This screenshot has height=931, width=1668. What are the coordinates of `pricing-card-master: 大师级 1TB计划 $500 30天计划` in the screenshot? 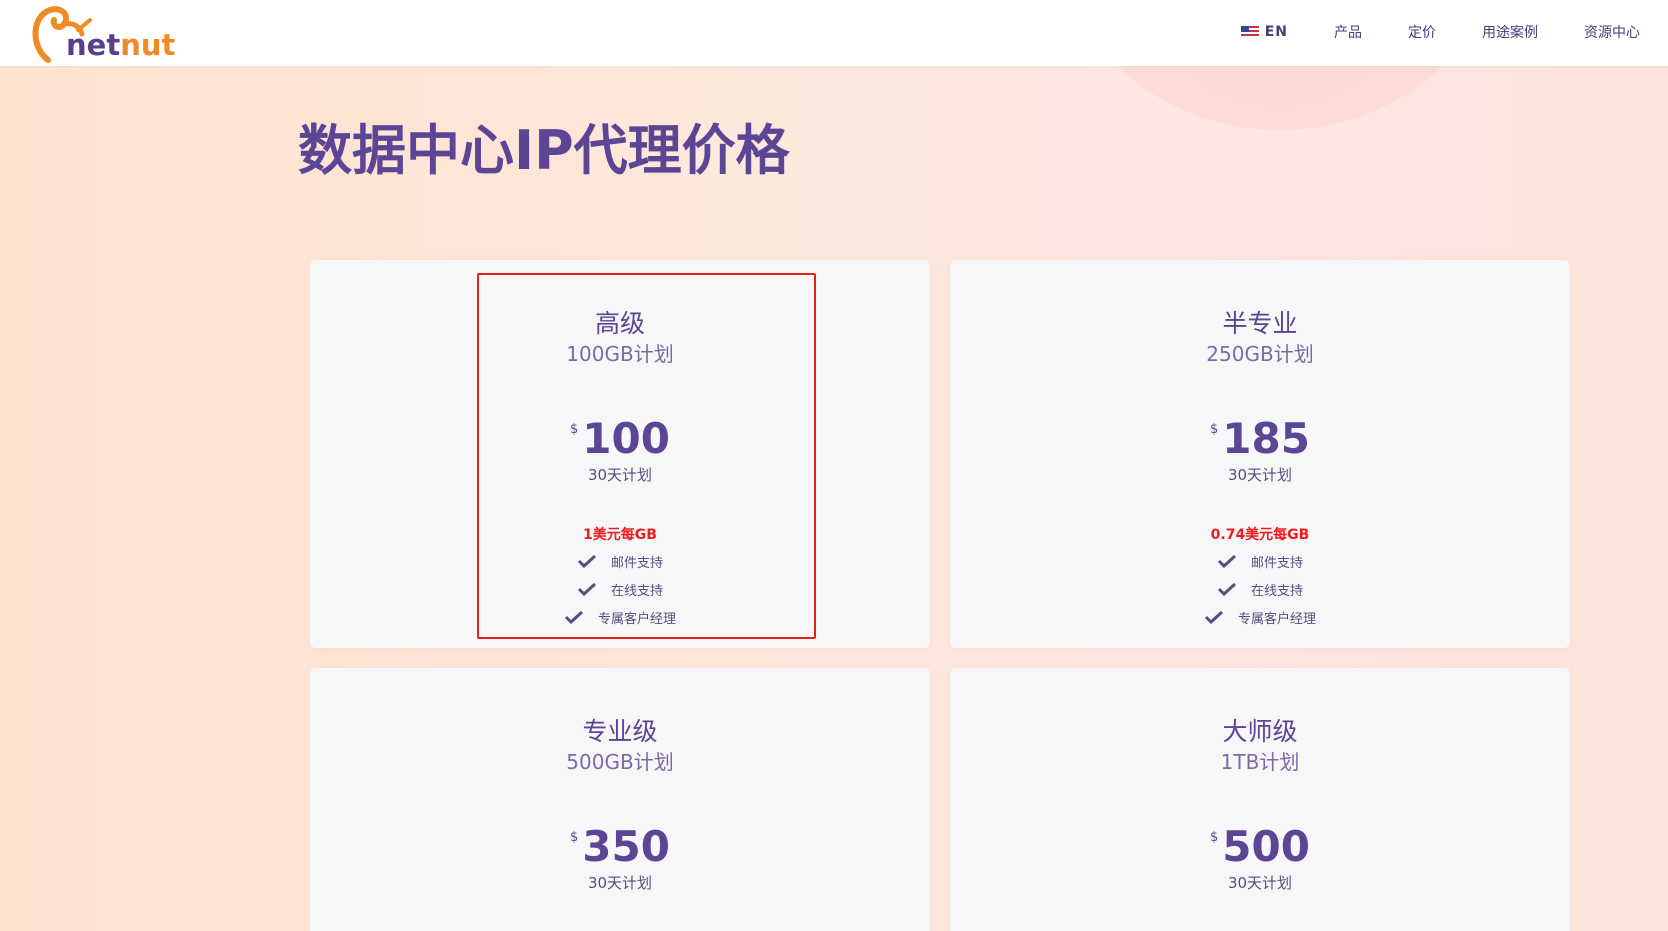 It's located at (1260, 799).